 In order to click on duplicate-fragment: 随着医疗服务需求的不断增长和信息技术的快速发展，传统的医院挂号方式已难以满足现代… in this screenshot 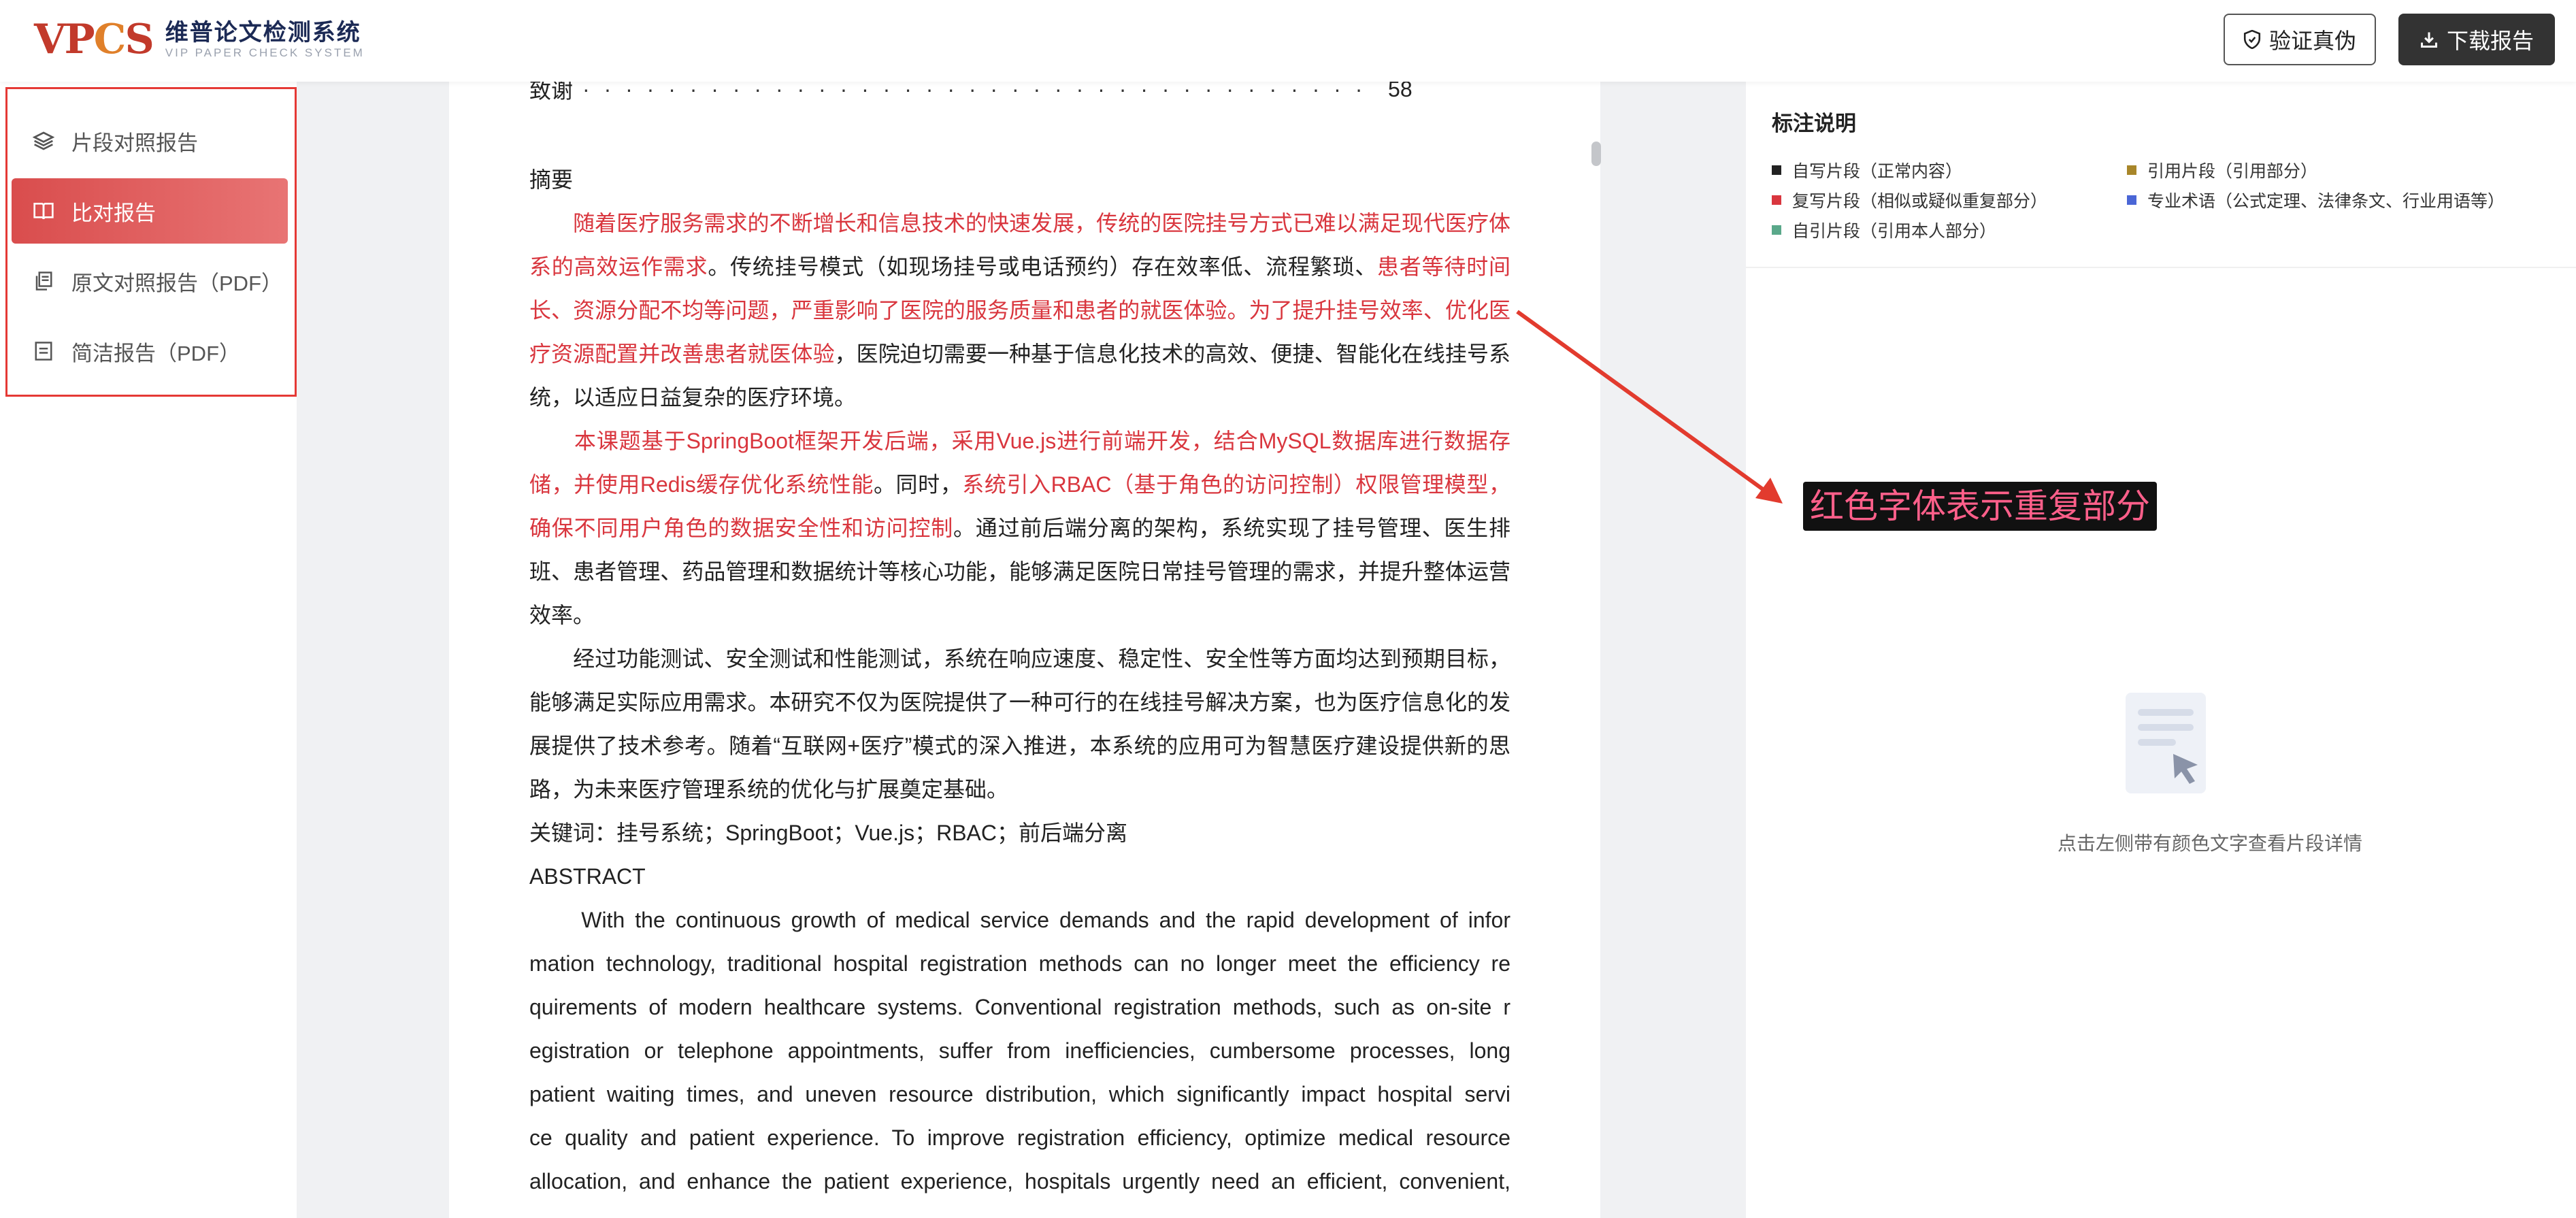, I will do `click(1020, 223)`.